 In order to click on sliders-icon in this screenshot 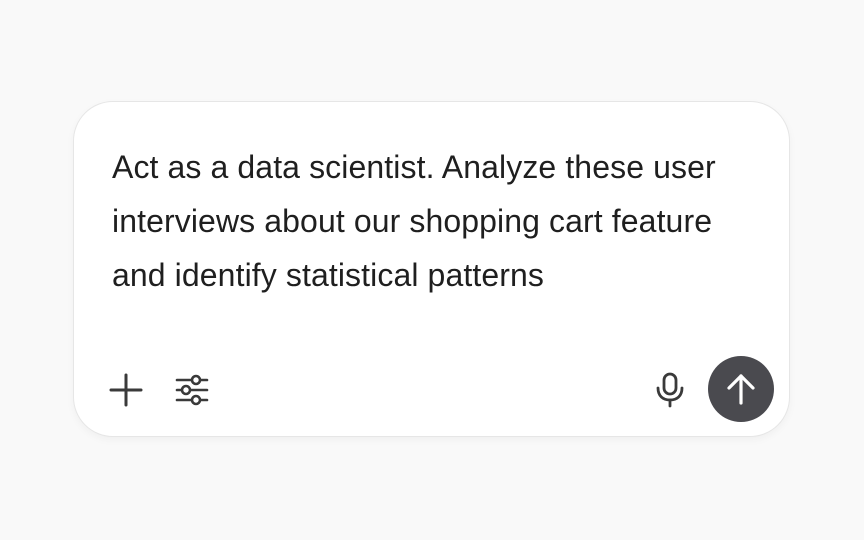, I will do `click(192, 390)`.